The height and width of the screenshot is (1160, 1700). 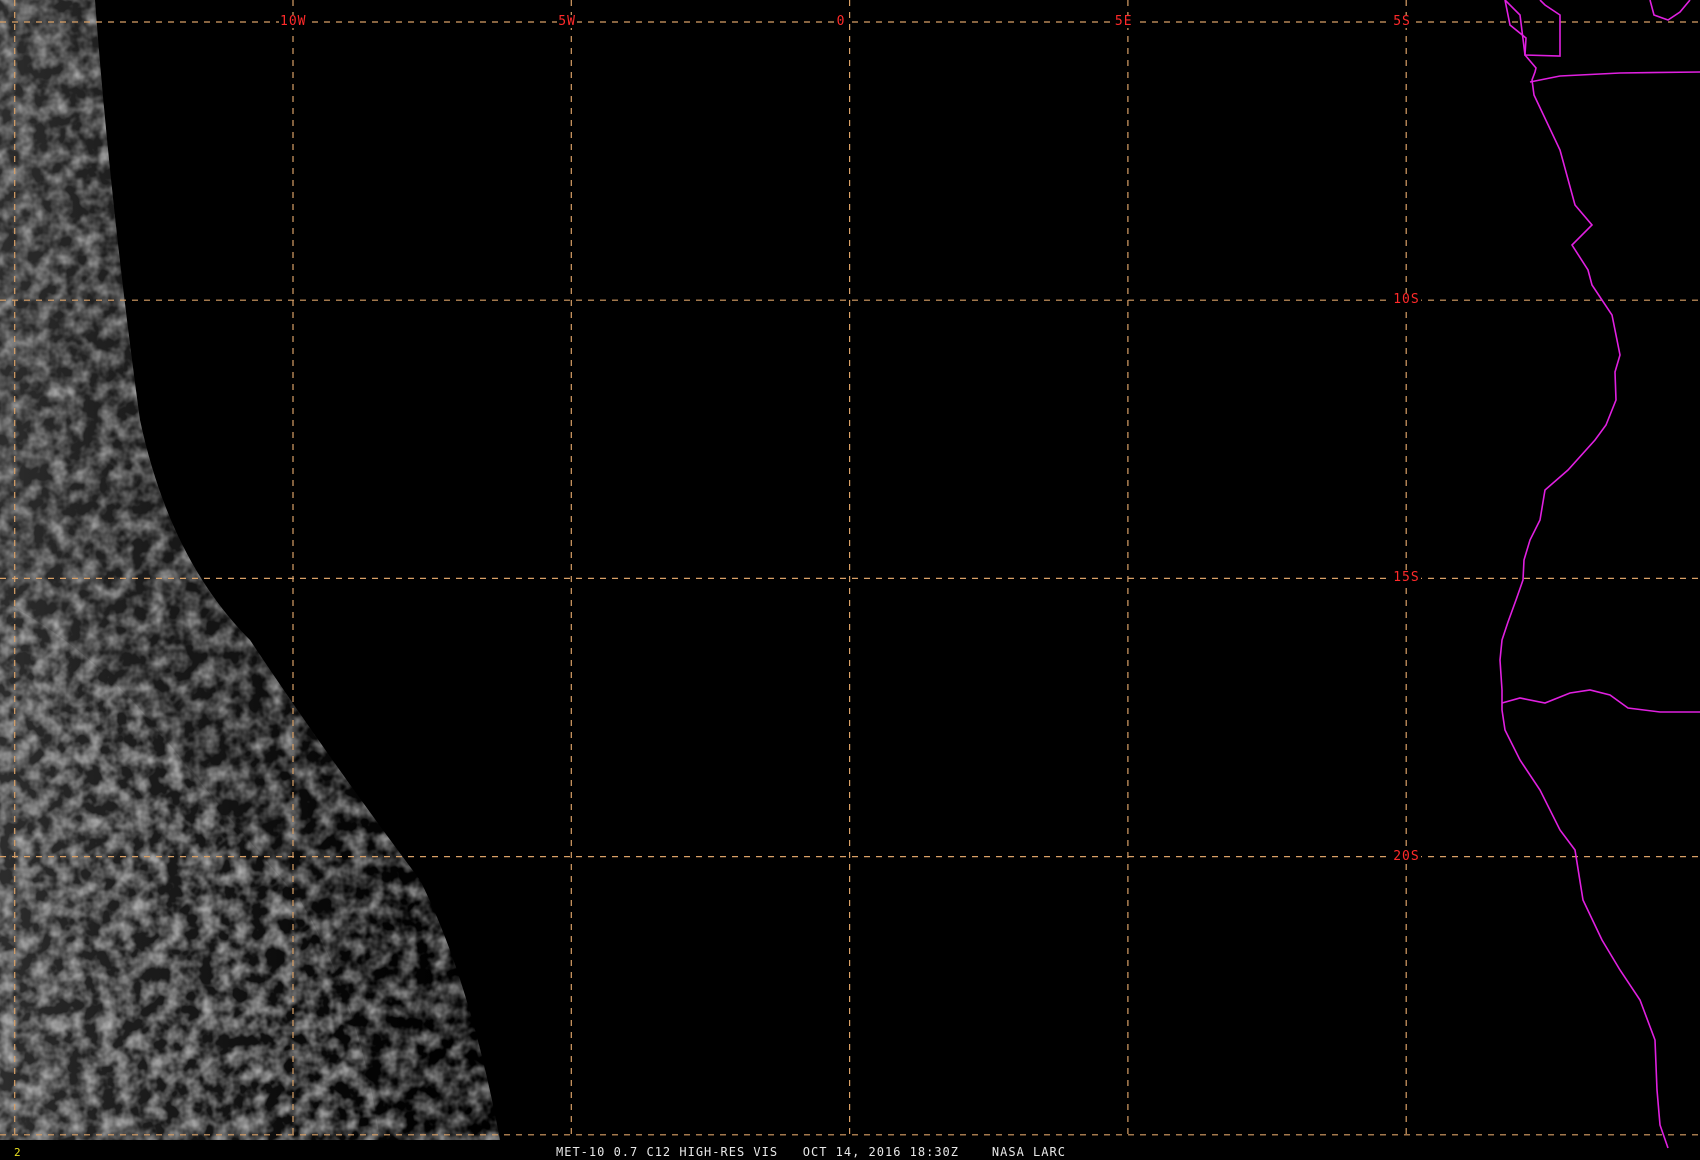 I want to click on longitude-label: 0, so click(x=841, y=21).